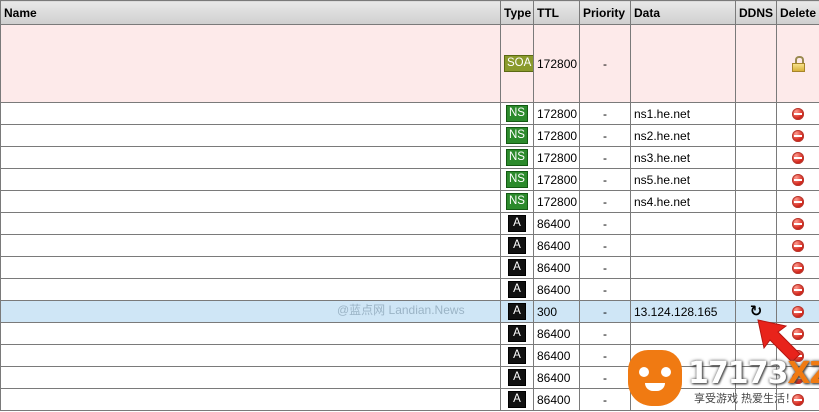 The width and height of the screenshot is (819, 412). I want to click on logo-brand: 17173XZ, so click(753, 373).